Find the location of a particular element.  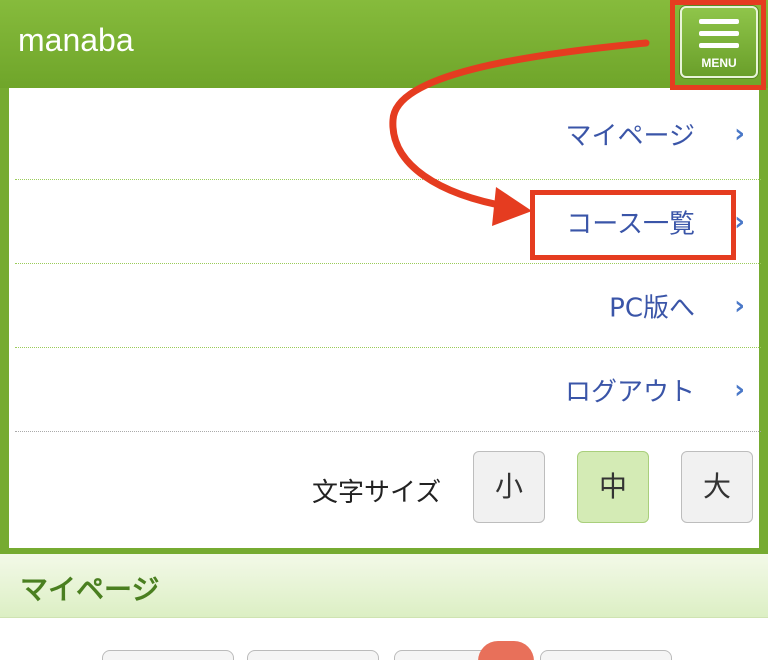

annotation-highlight-menu is located at coordinates (718, 45).